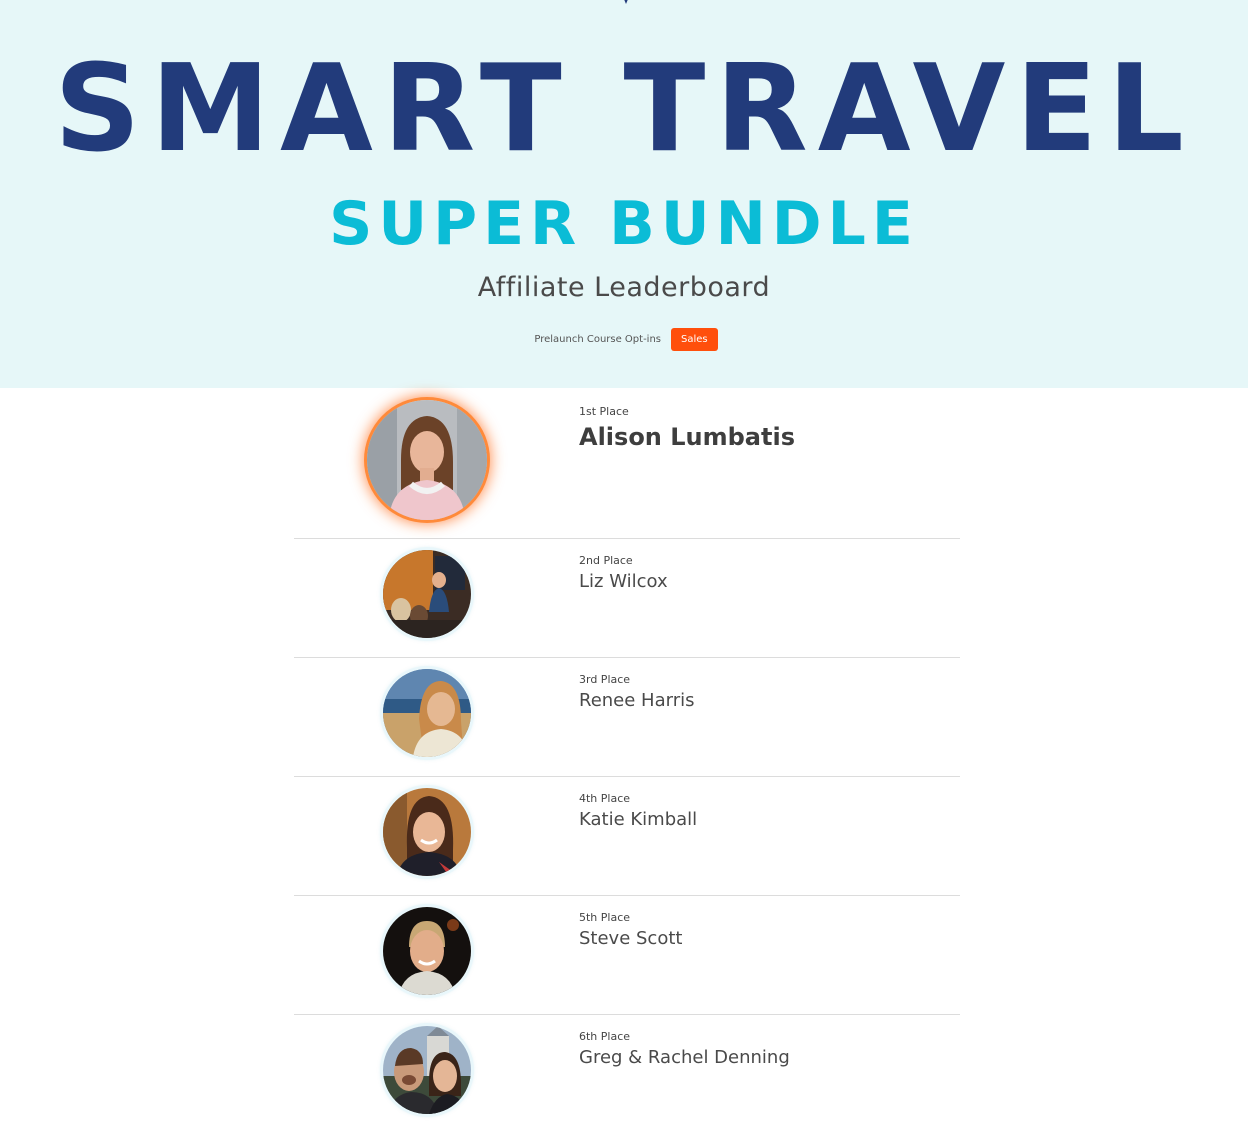  Describe the element at coordinates (627, 836) in the screenshot. I see `leaderboard-row: 4th Place Katie Kimball` at that location.